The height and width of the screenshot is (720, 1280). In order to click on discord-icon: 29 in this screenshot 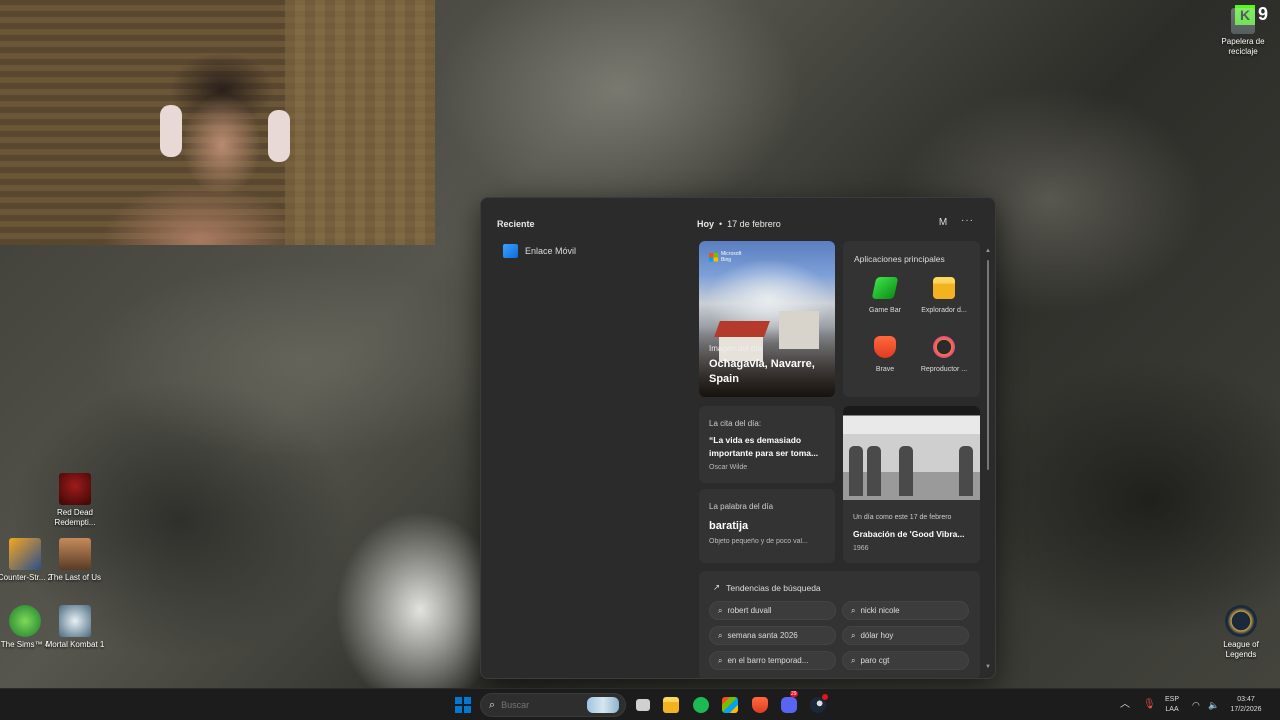, I will do `click(789, 702)`.